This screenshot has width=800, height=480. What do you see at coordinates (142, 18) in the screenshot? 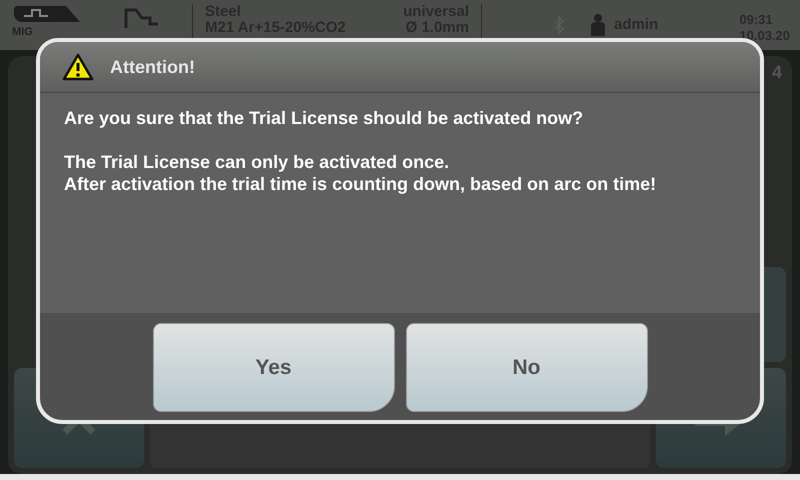
I see `step-curve-icon` at bounding box center [142, 18].